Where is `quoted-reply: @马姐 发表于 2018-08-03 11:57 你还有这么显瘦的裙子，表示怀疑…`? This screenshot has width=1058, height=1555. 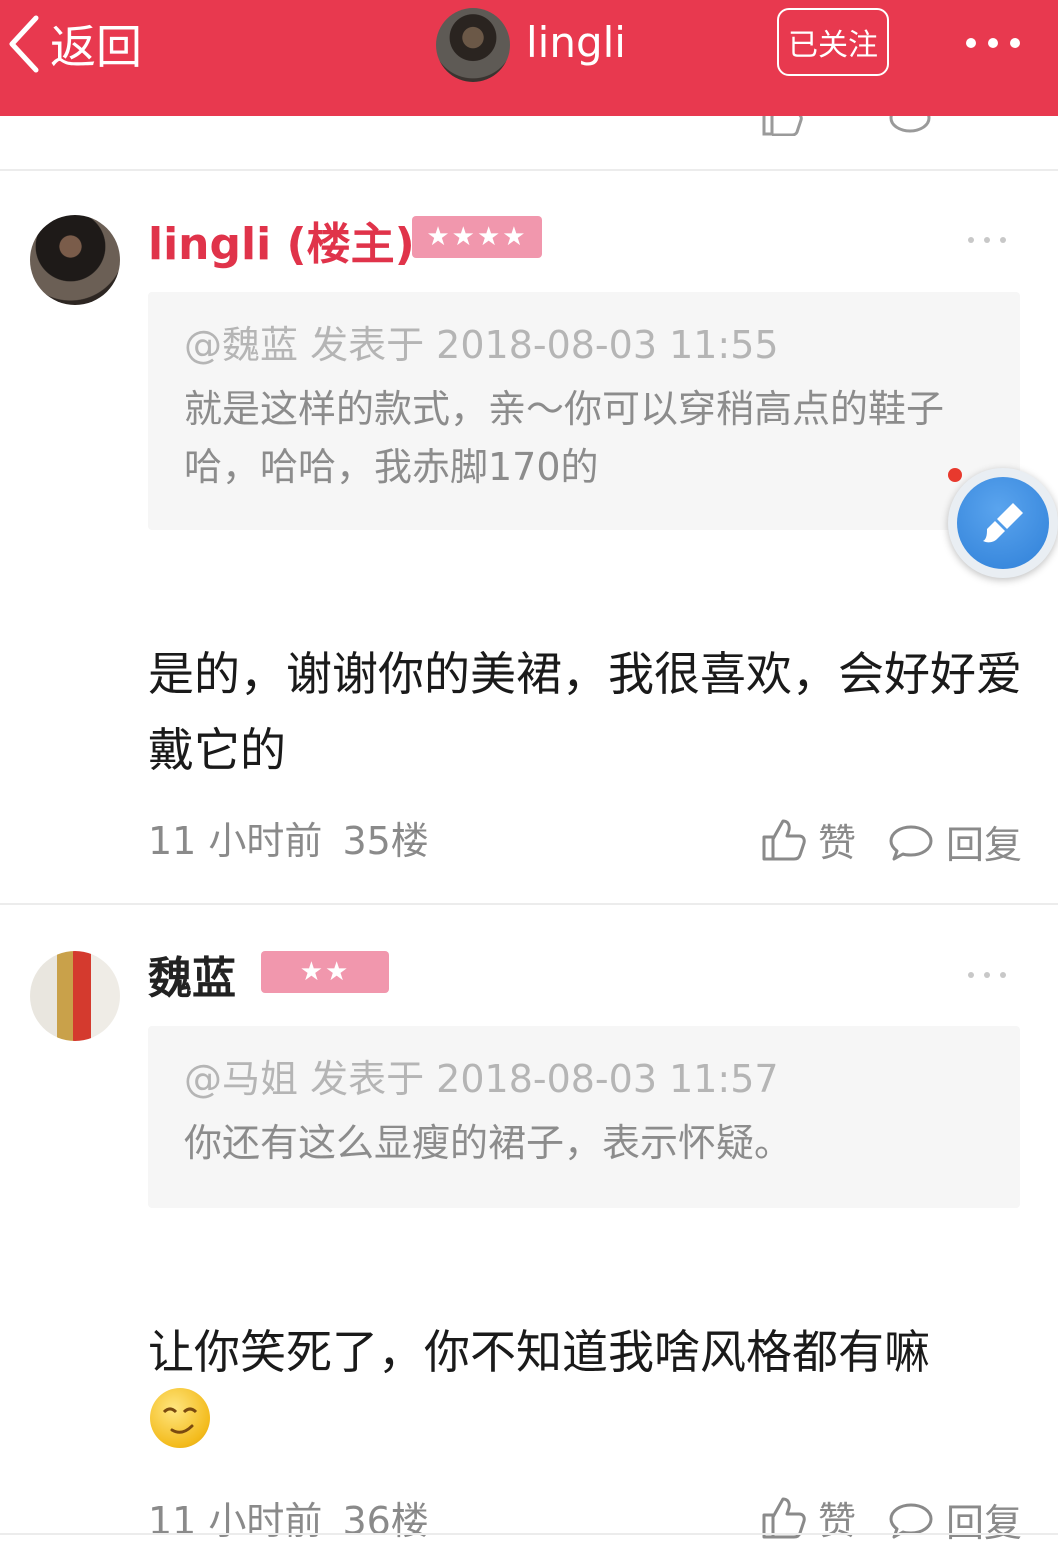 quoted-reply: @马姐 发表于 2018-08-03 11:57 你还有这么显瘦的裙子，表示怀疑… is located at coordinates (584, 1117).